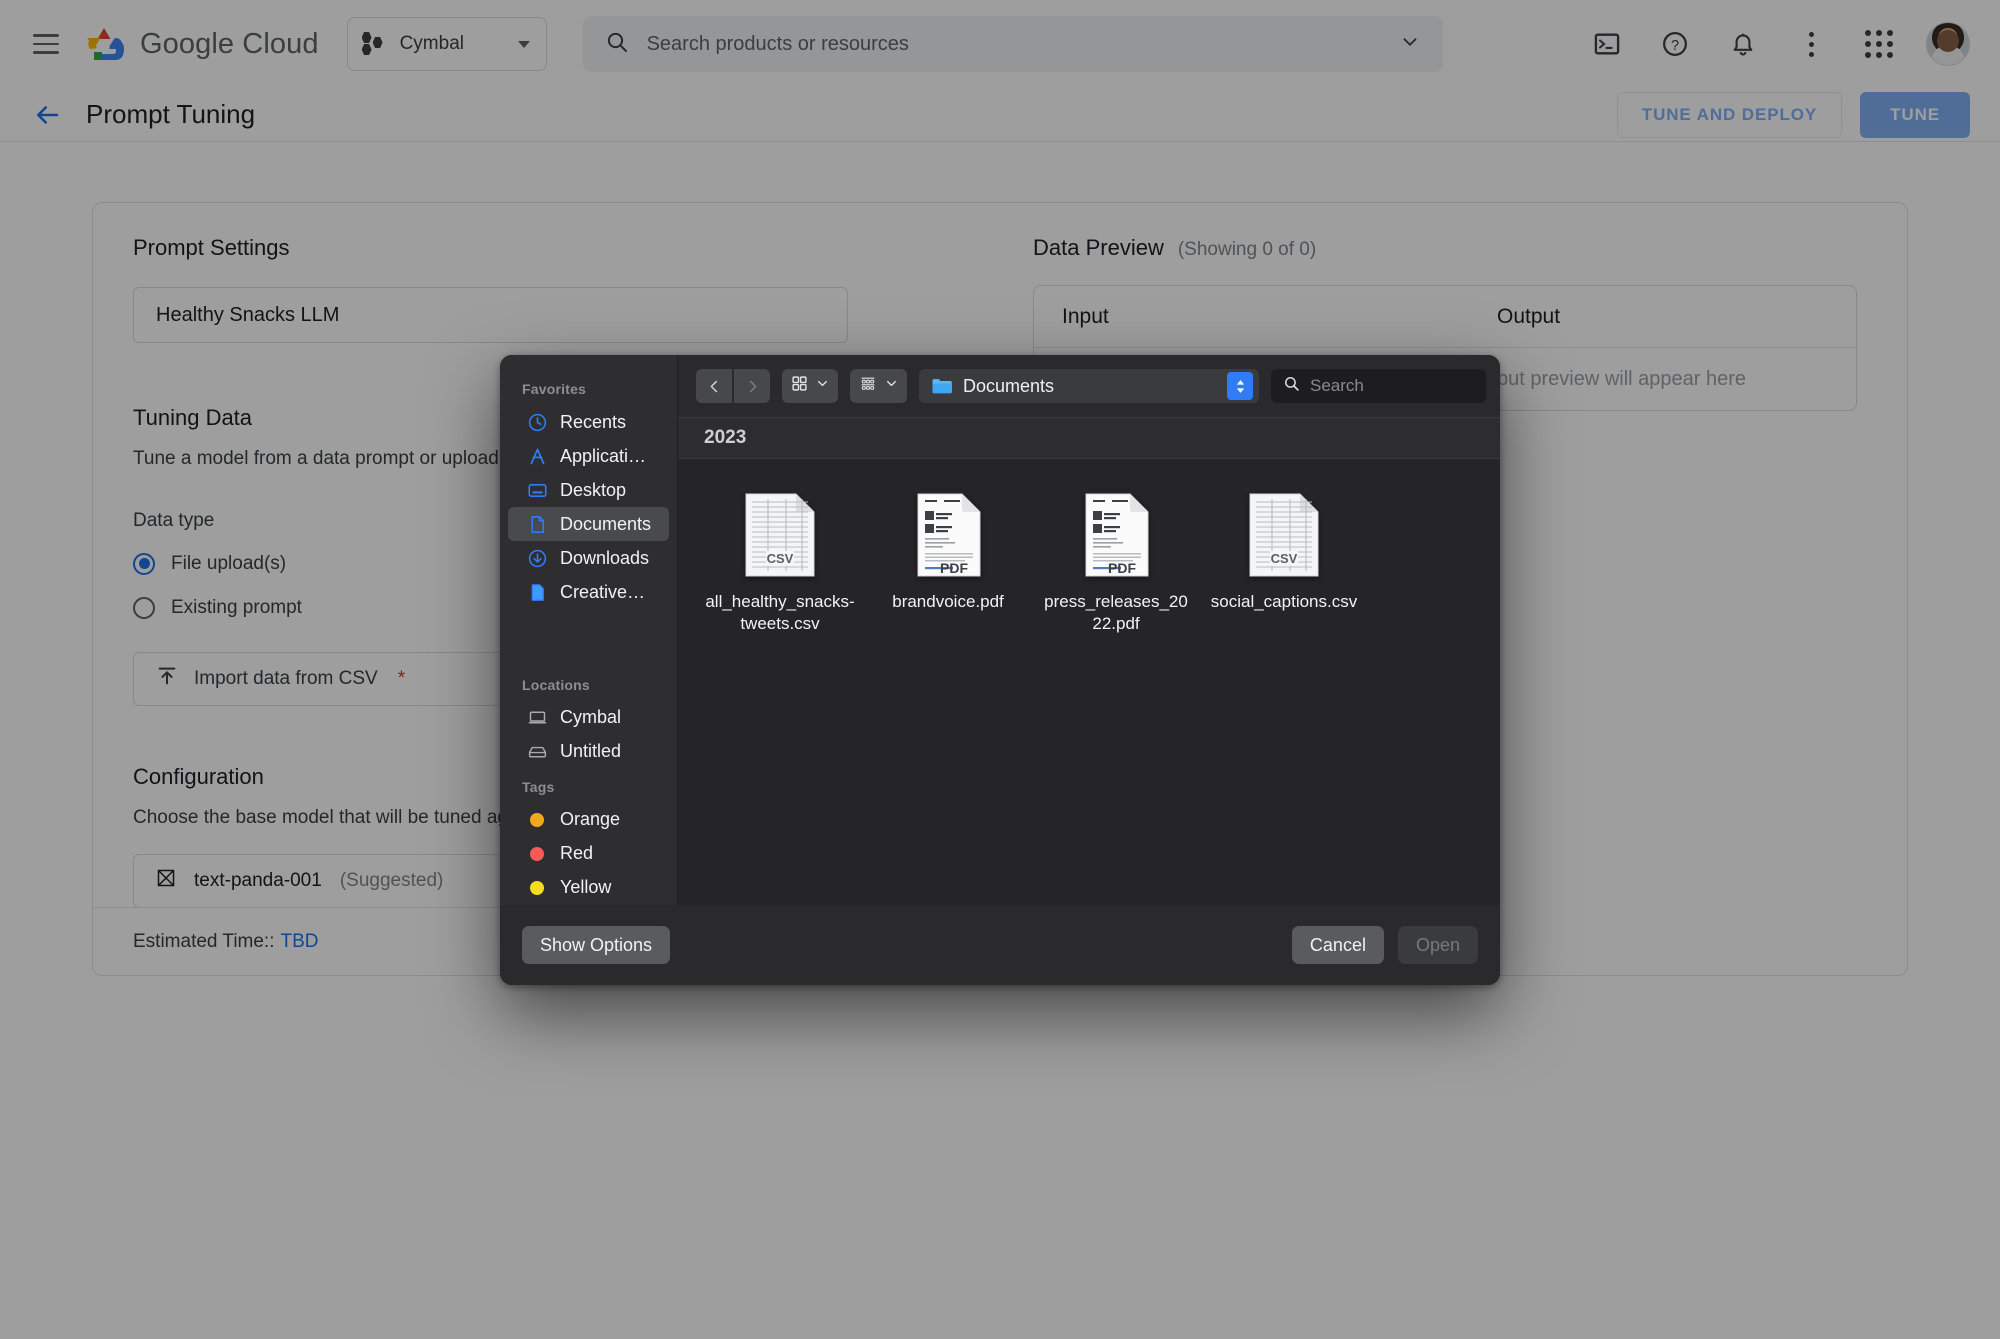  Describe the element at coordinates (300, 942) in the screenshot. I see `estimated-time-value: TBD` at that location.